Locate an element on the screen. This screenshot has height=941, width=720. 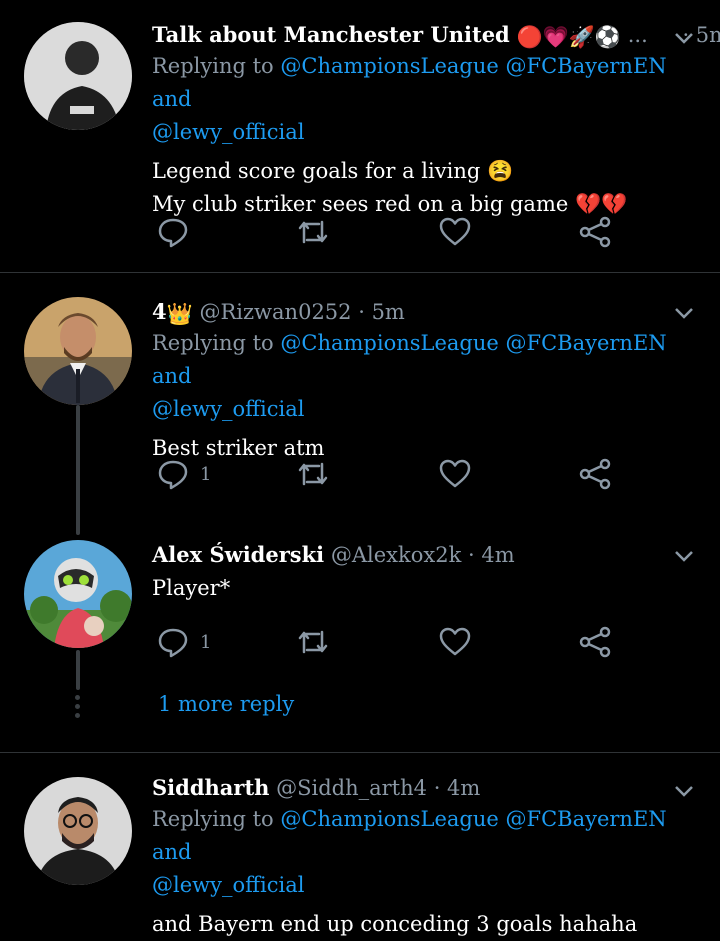
show-more-replies-link: 1 more reply is located at coordinates (226, 704).